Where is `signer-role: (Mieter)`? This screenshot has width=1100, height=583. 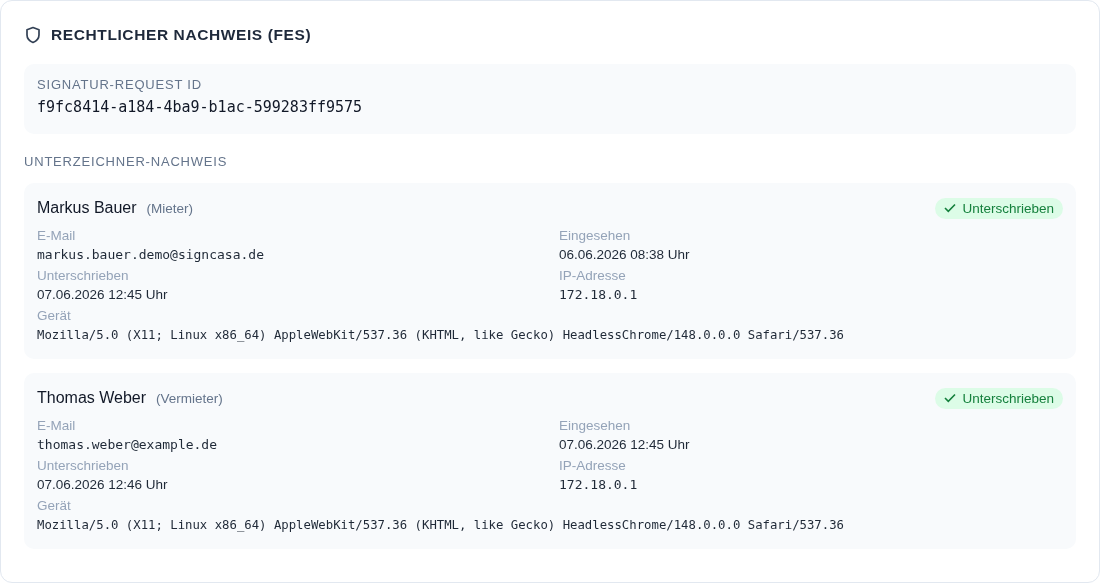 signer-role: (Mieter) is located at coordinates (170, 208).